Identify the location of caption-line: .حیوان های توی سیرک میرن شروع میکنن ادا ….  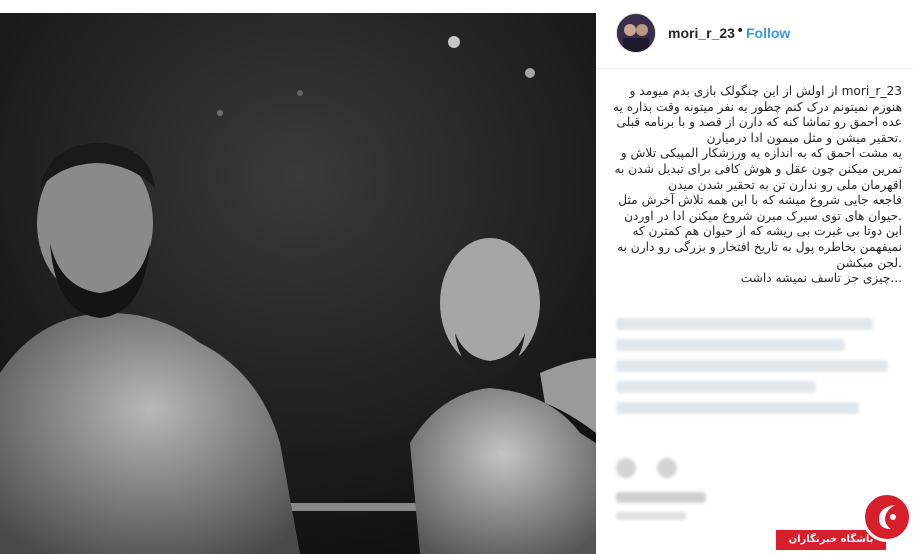
(763, 215).